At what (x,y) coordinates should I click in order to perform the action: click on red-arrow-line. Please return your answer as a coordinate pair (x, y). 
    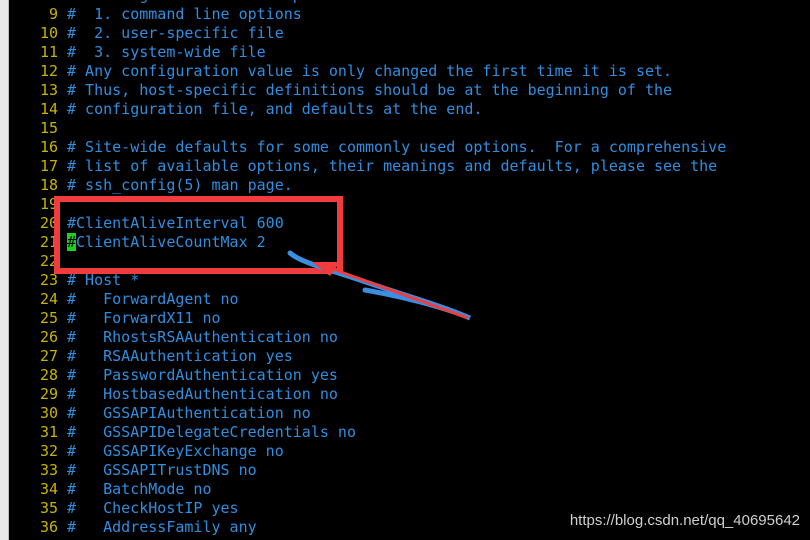
    Looking at the image, I should click on (399, 293).